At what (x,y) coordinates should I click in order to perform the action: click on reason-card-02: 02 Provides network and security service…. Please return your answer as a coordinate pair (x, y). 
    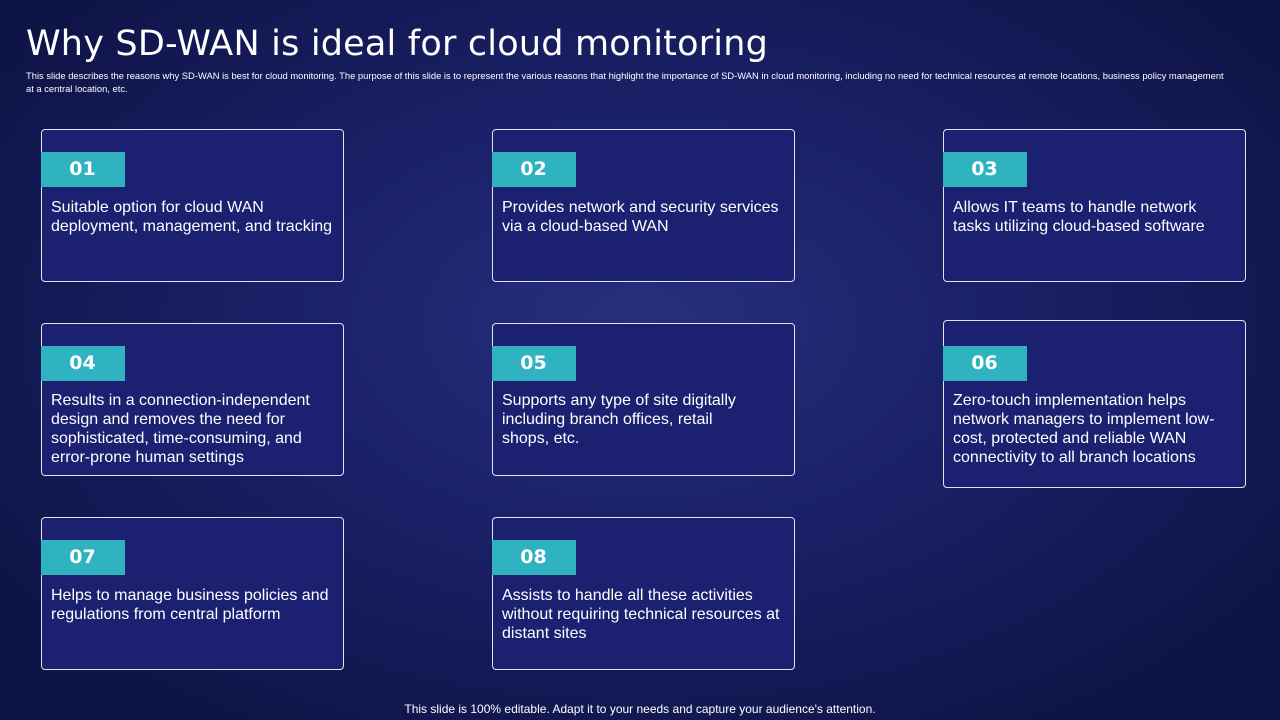
    Looking at the image, I should click on (643, 205).